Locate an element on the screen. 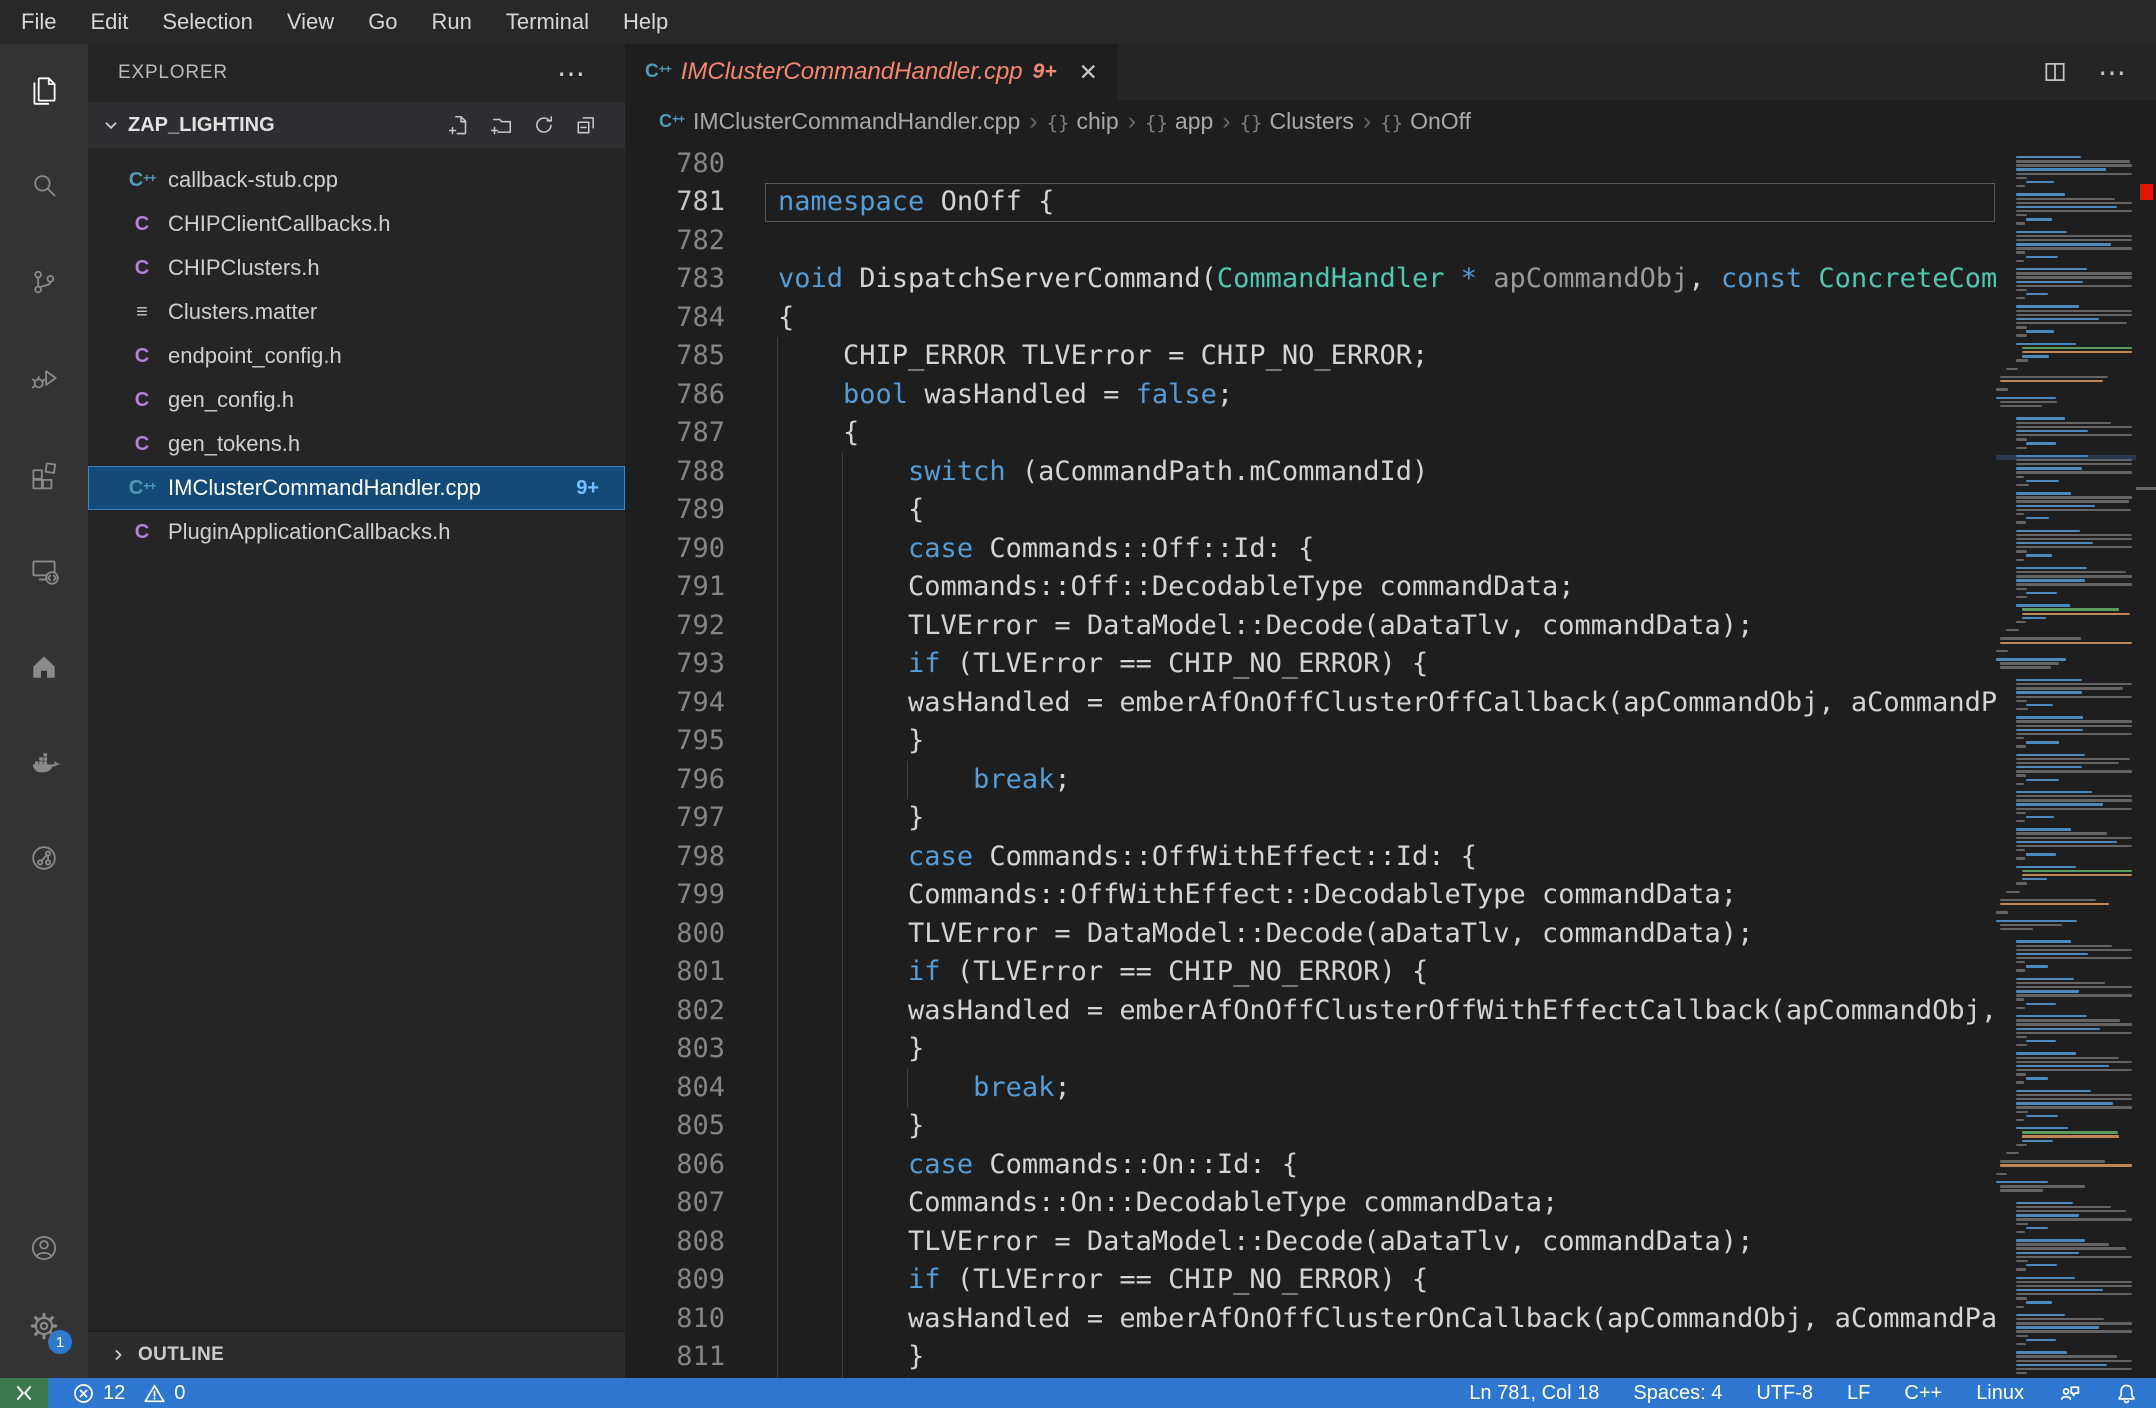  file-item: C++ callback-stub.cpp is located at coordinates (356, 180).